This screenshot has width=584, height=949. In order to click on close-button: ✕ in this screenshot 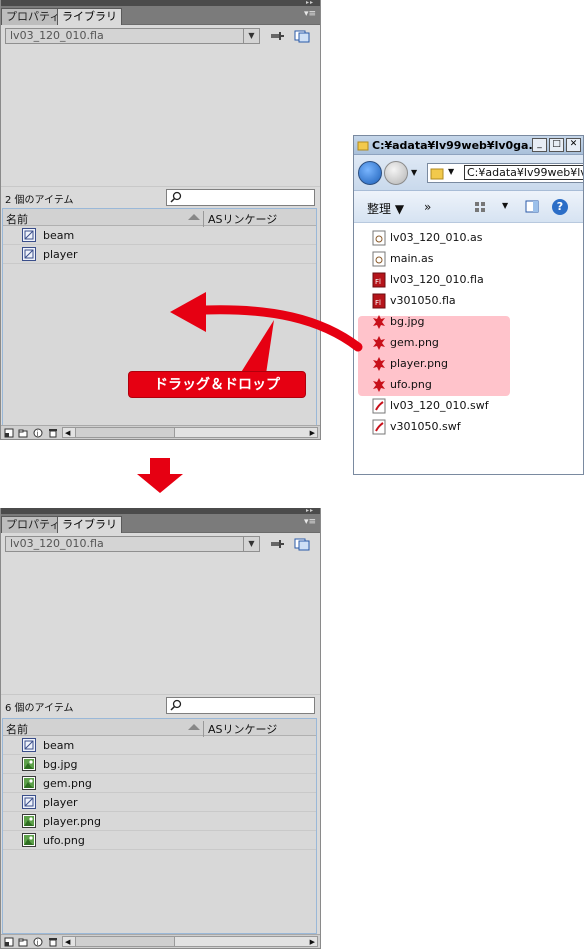, I will do `click(573, 145)`.